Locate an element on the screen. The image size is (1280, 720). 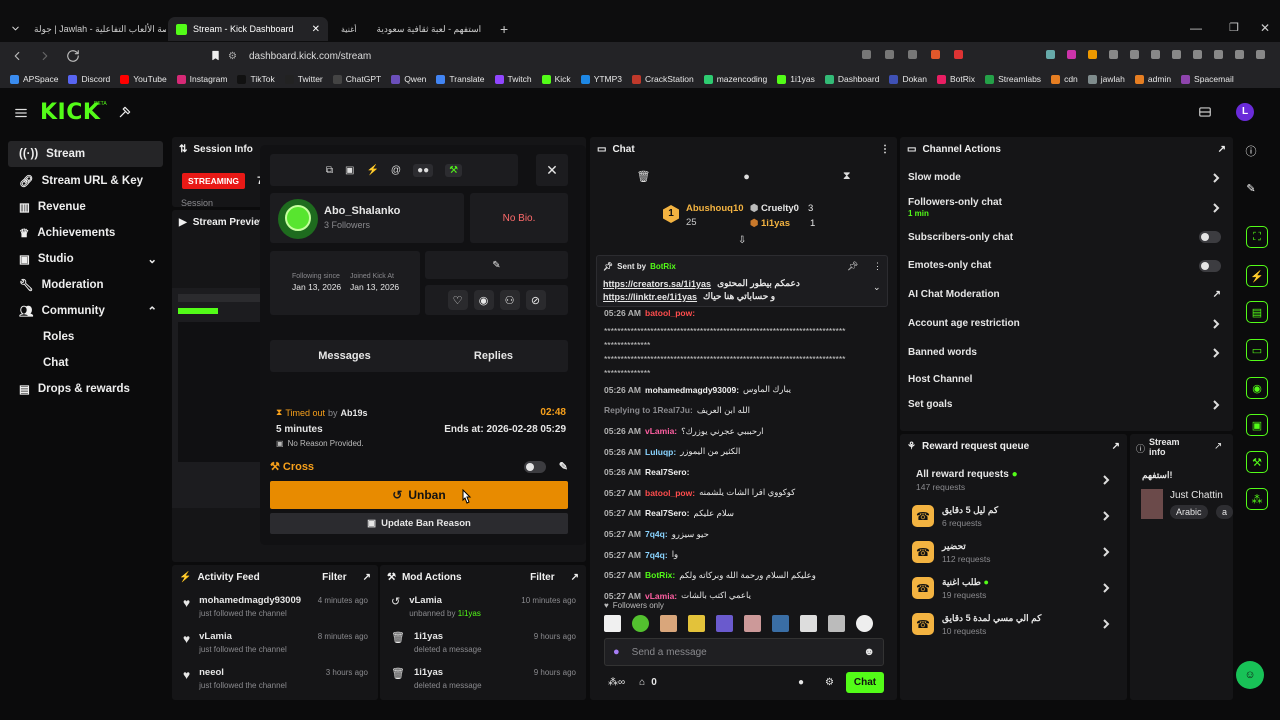
bookmark-item: Instagram is located at coordinates (201, 79).